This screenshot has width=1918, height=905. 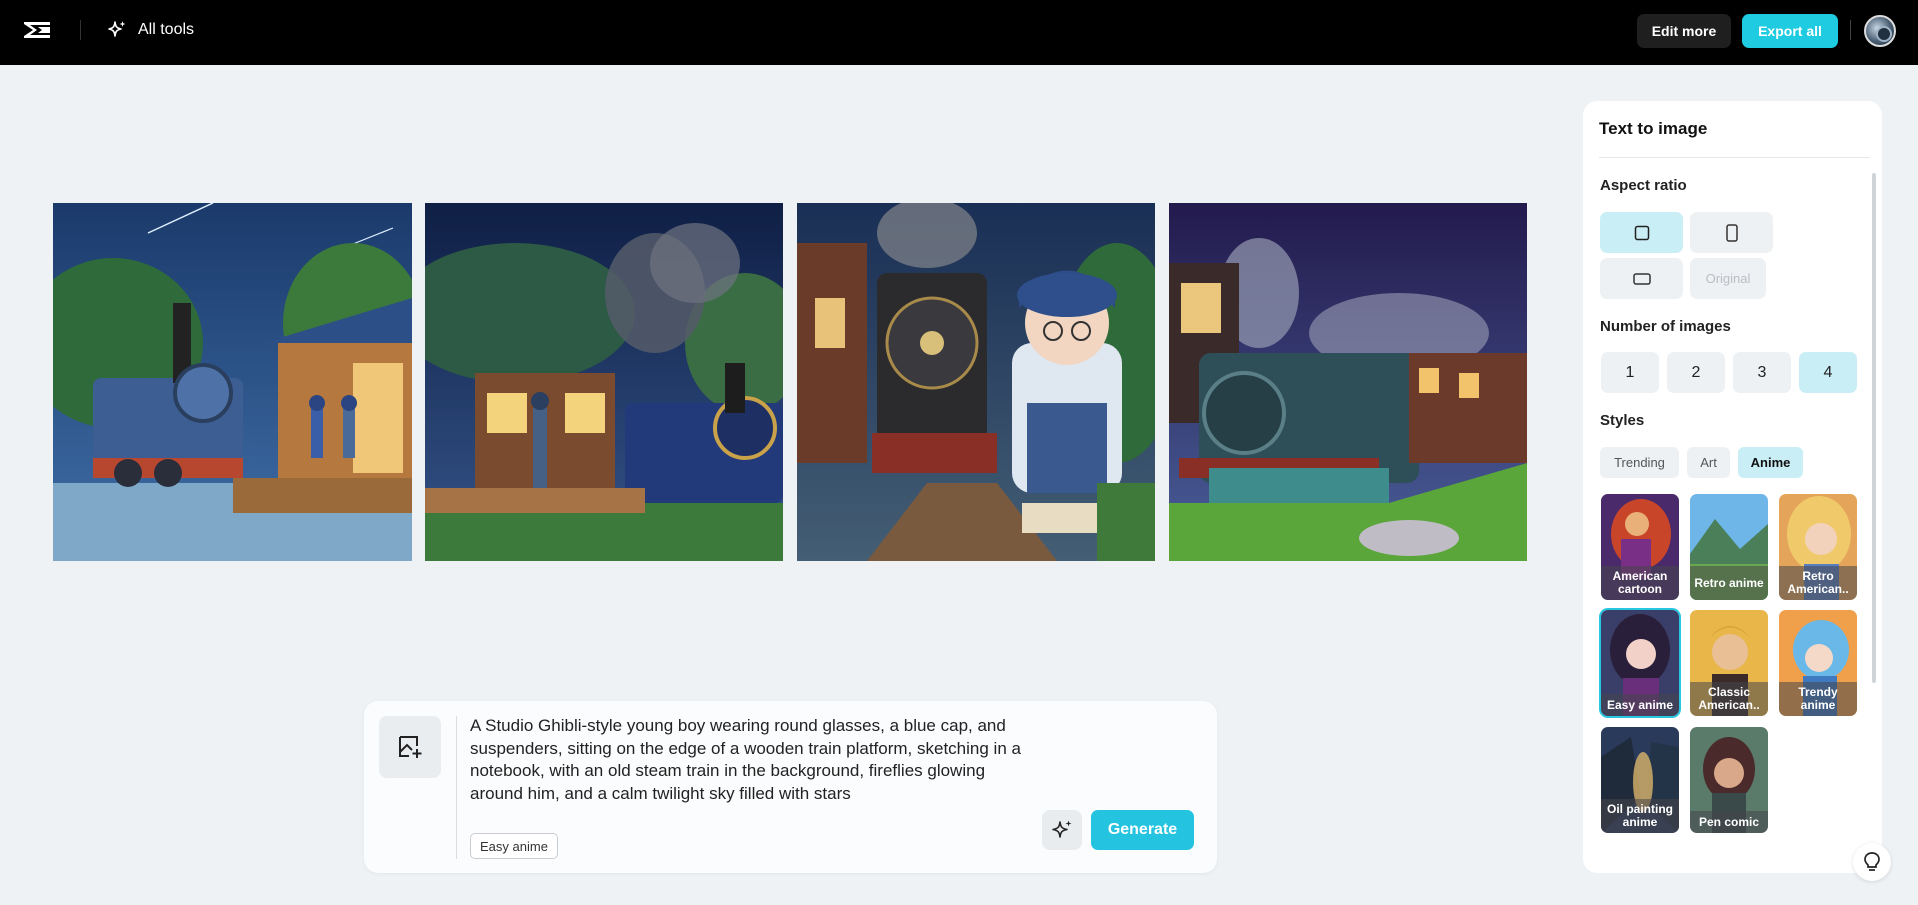 What do you see at coordinates (1665, 326) in the screenshot?
I see `number-of-images-label: Number of images` at bounding box center [1665, 326].